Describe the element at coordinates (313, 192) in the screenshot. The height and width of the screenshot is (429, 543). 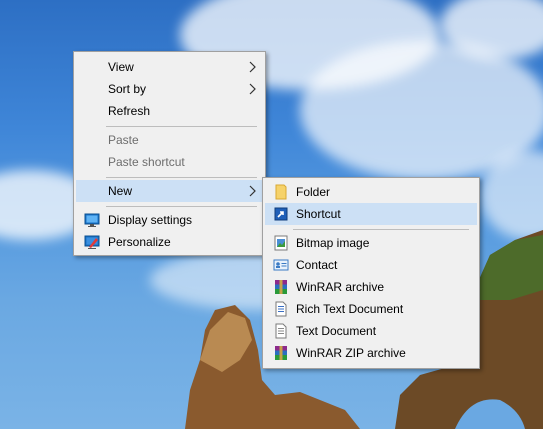
I see `menu-item-label: Folder` at that location.